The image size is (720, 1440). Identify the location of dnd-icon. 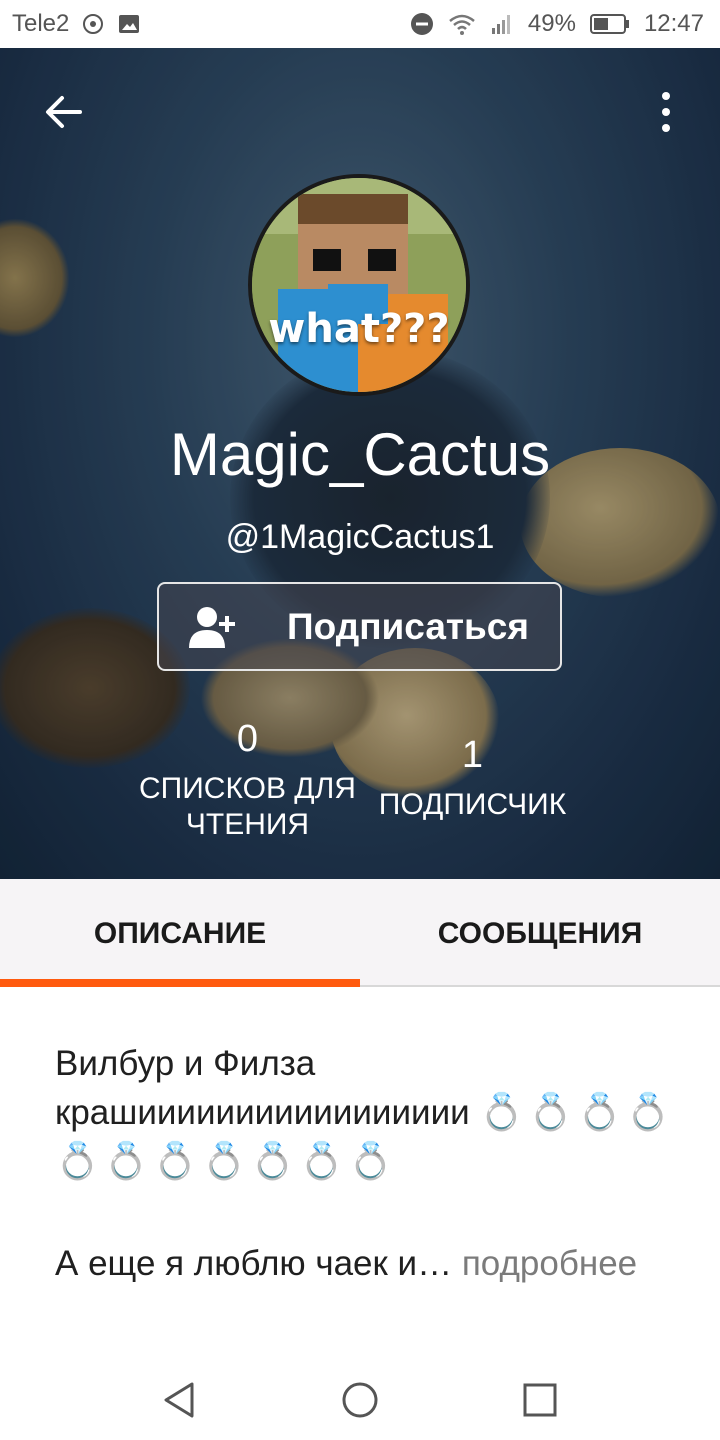
(422, 24).